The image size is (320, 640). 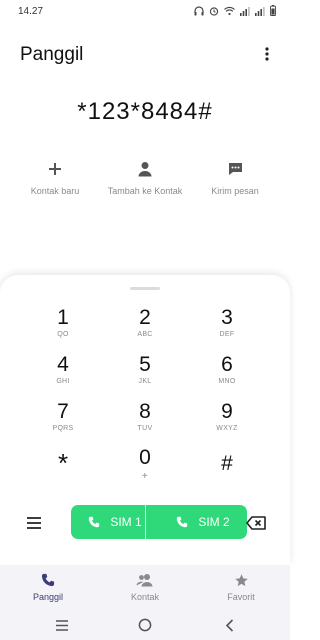 I want to click on key-0: 0 +, so click(x=145, y=467).